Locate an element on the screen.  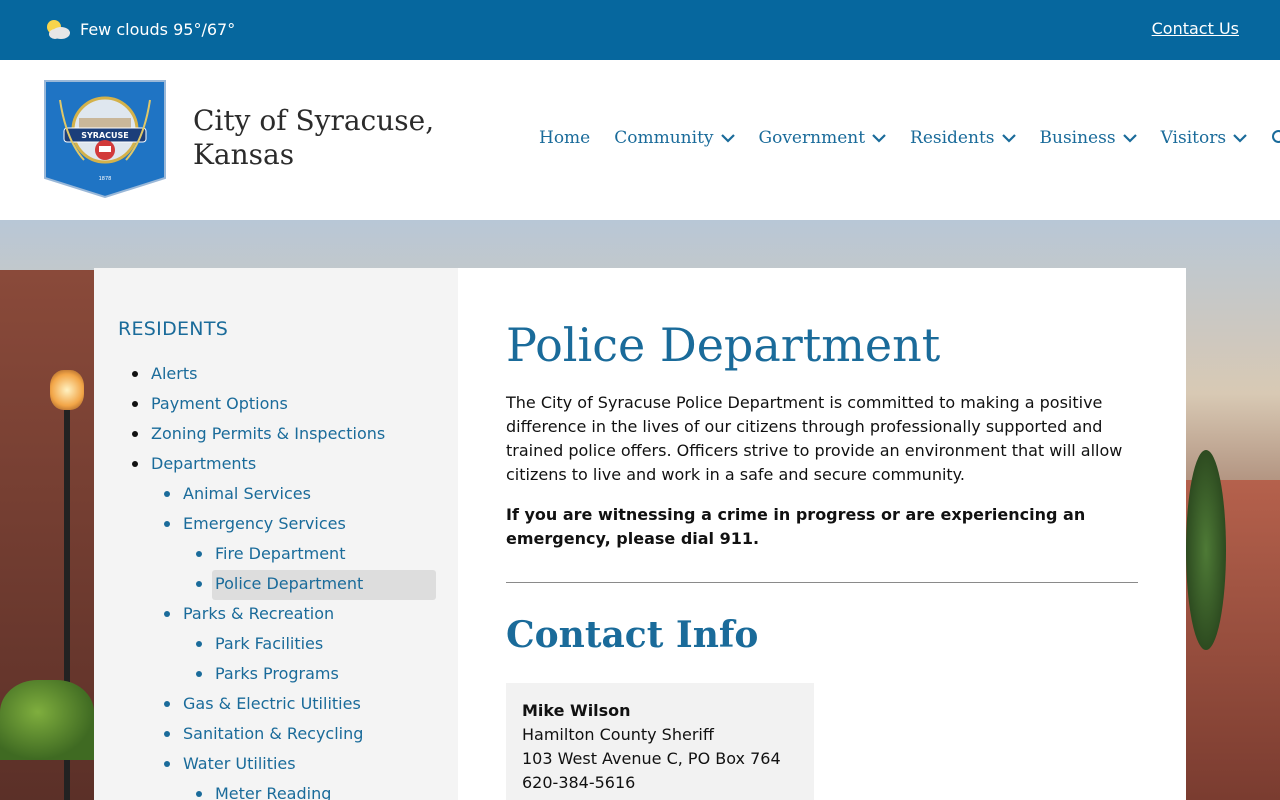
nav-community: Community is located at coordinates (674, 138).